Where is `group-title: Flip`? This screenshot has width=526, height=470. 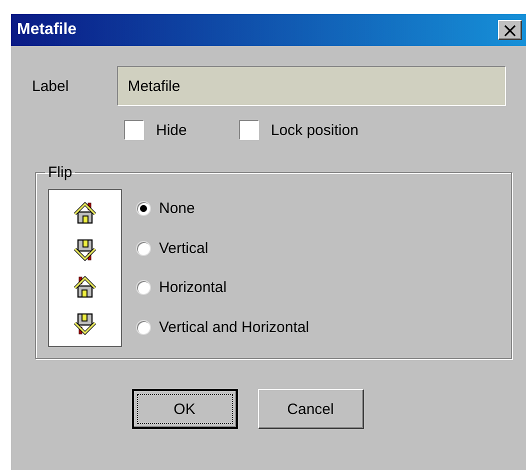
group-title: Flip is located at coordinates (60, 172).